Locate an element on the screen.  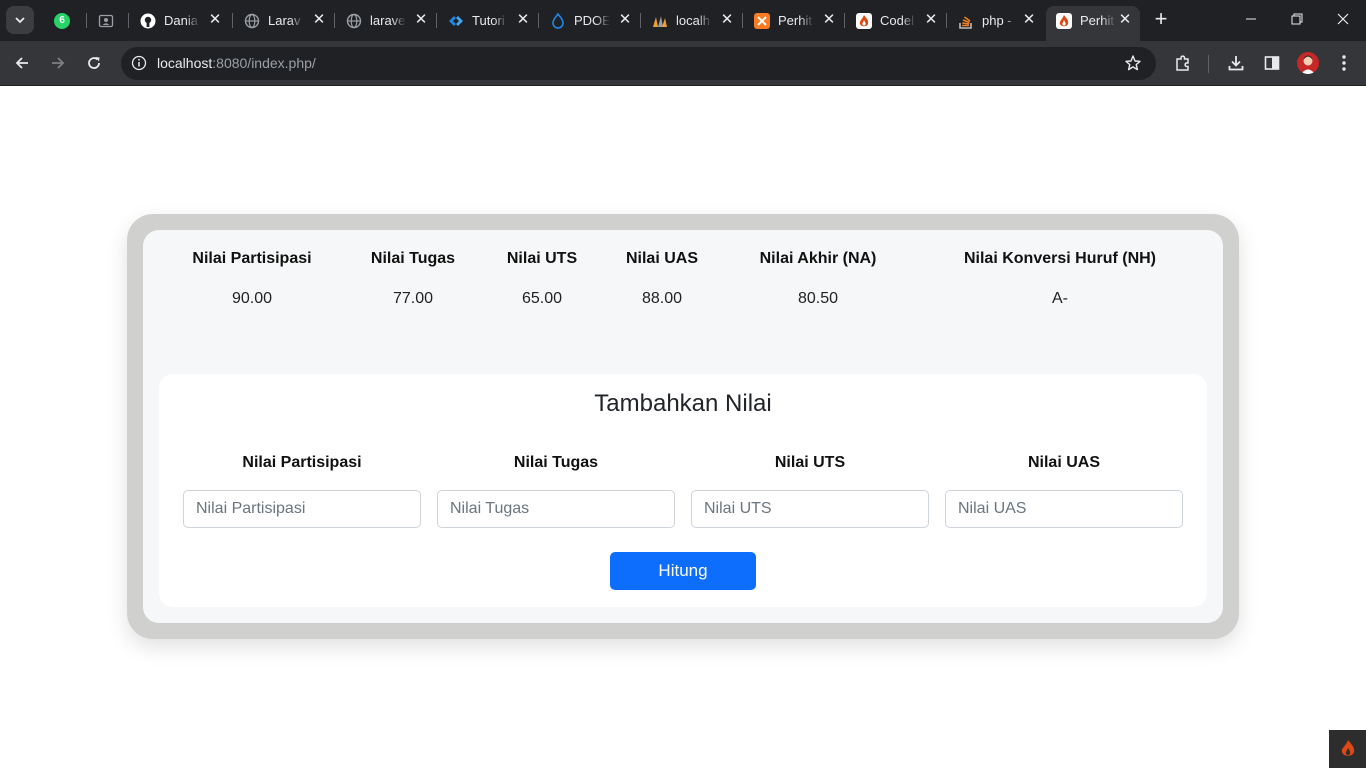
browser-tab: localh ✕ is located at coordinates (692, 20).